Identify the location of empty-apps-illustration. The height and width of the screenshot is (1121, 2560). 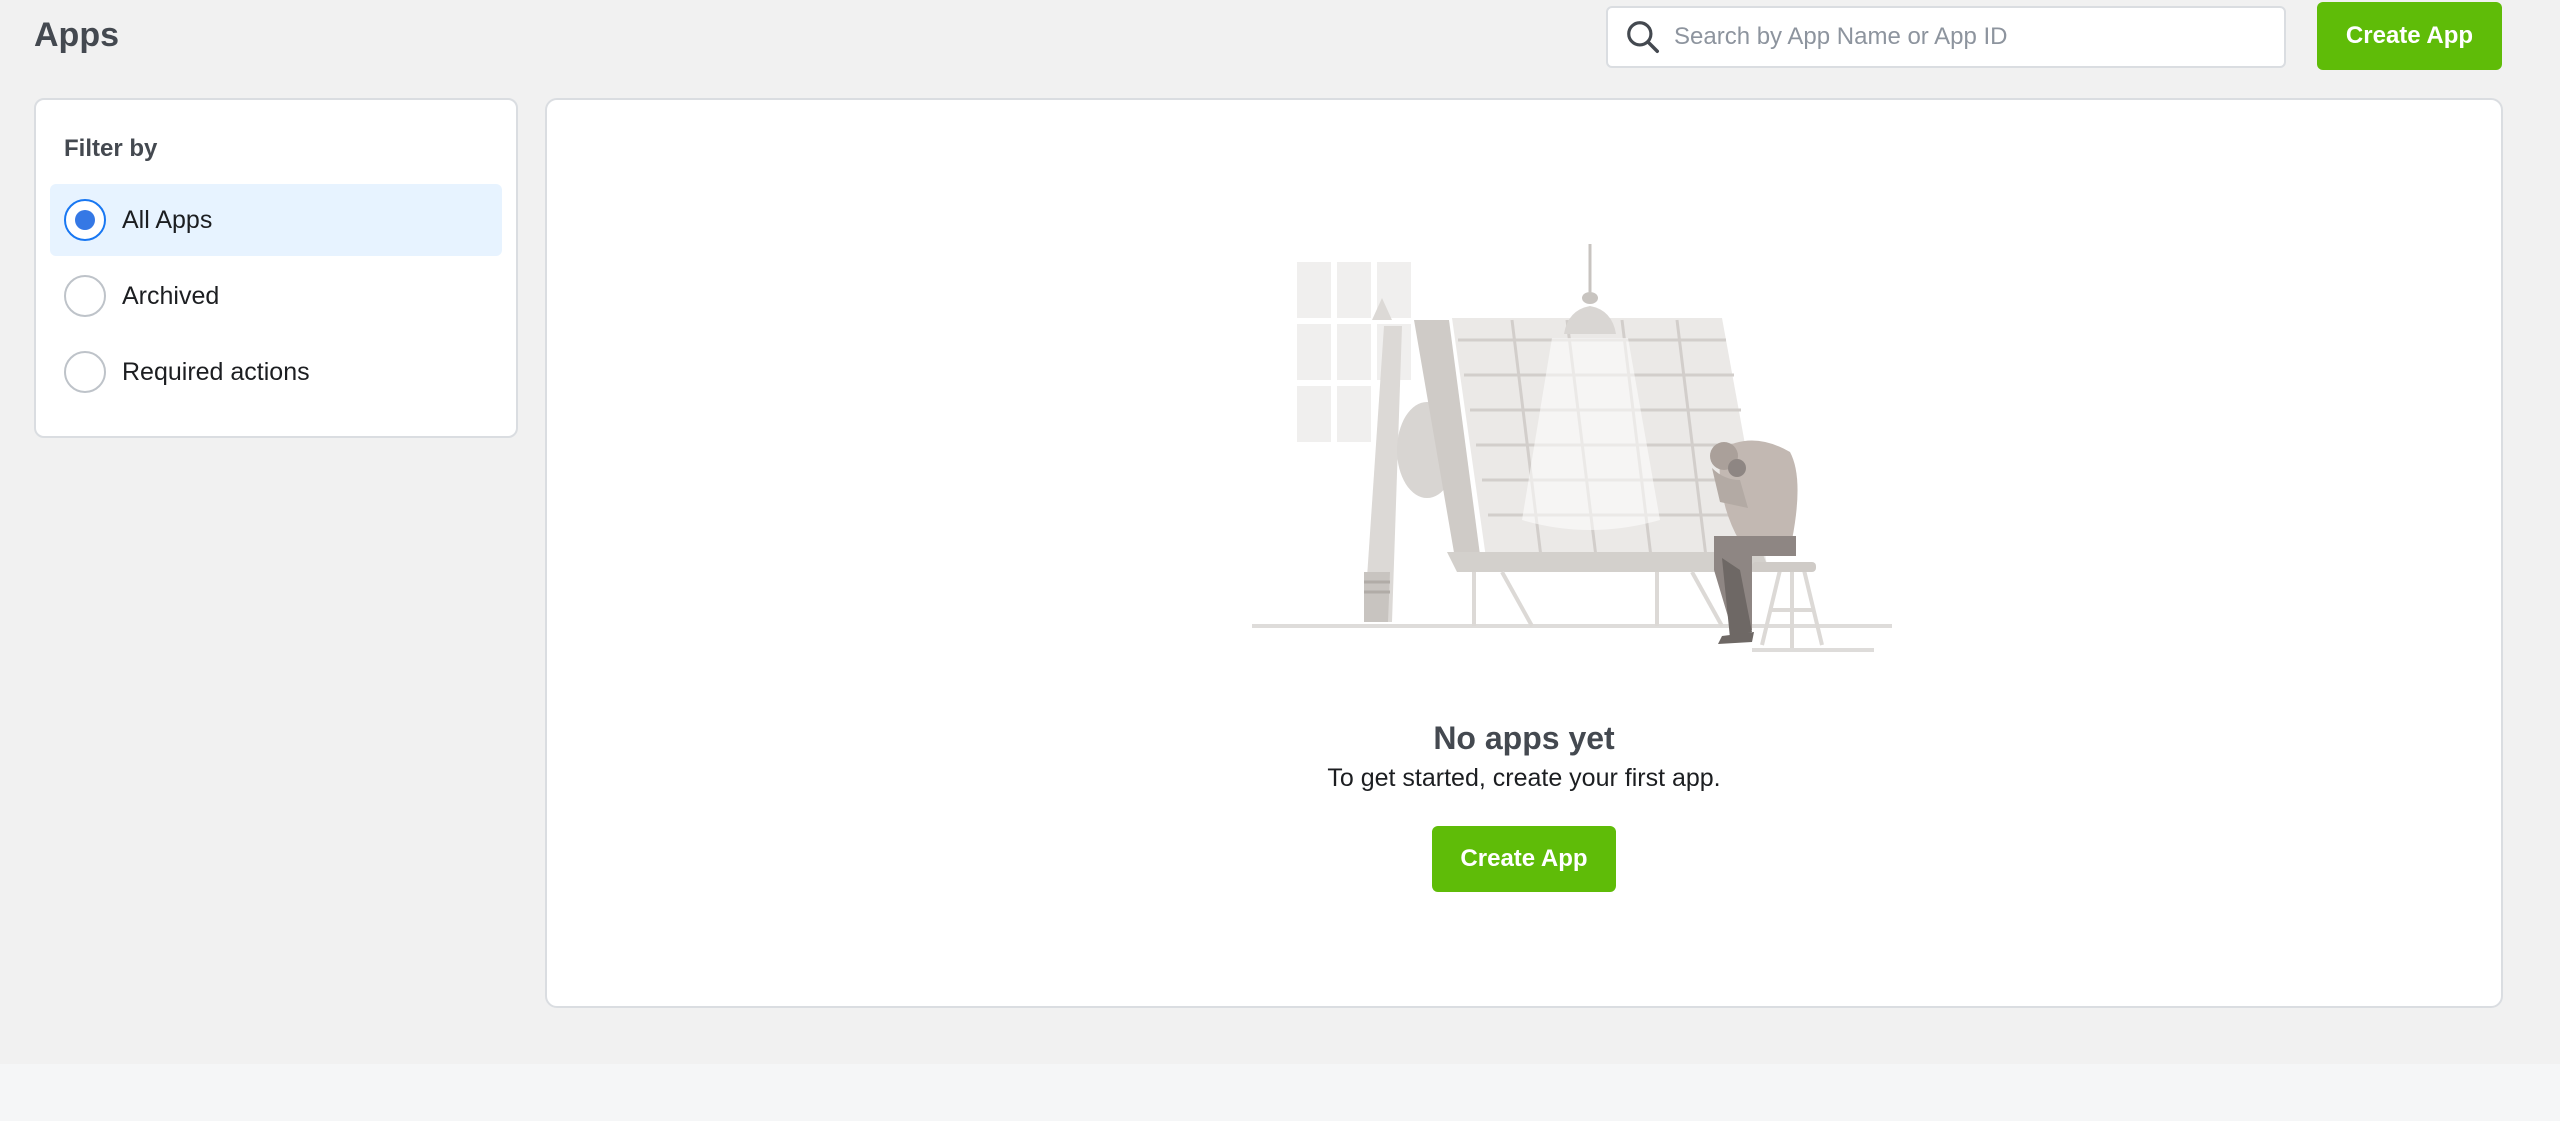
(1572, 448).